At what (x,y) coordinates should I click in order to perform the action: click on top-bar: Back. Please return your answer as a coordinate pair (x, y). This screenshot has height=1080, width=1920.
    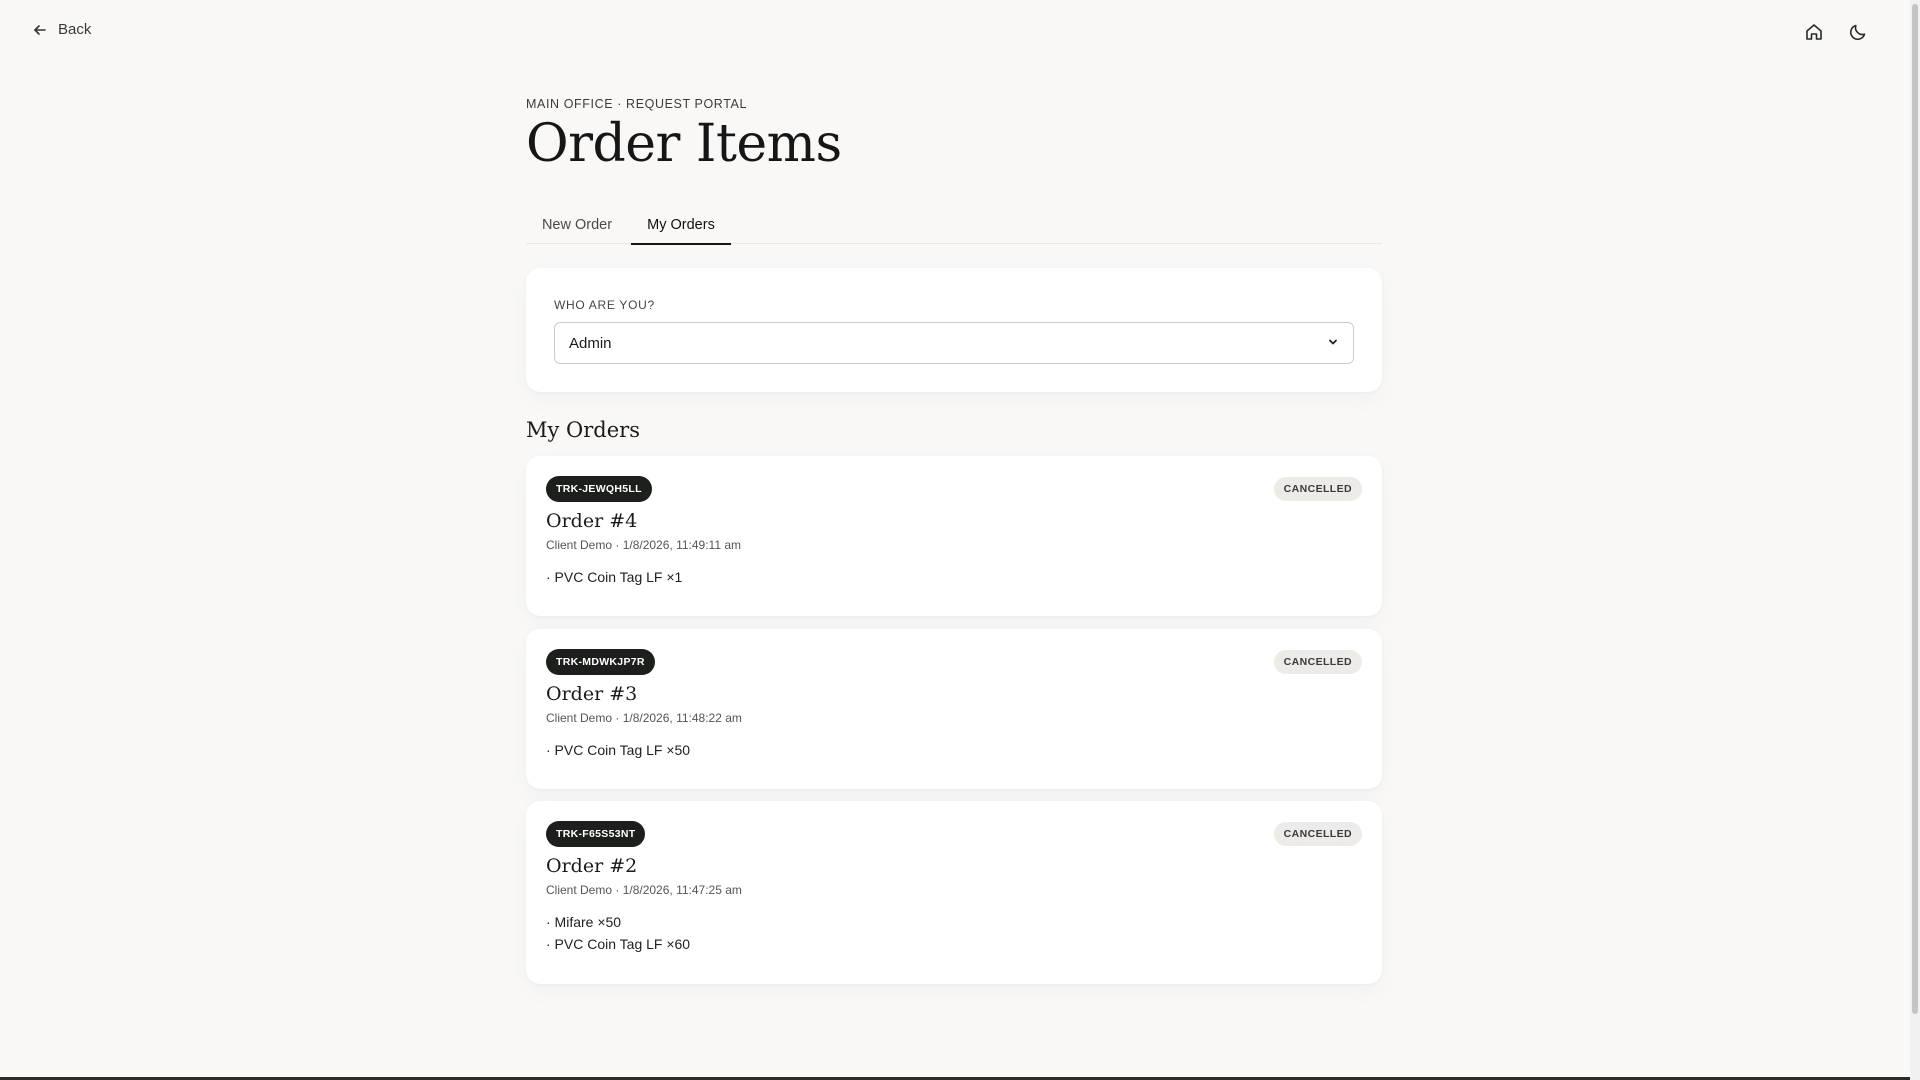
    Looking at the image, I should click on (955, 32).